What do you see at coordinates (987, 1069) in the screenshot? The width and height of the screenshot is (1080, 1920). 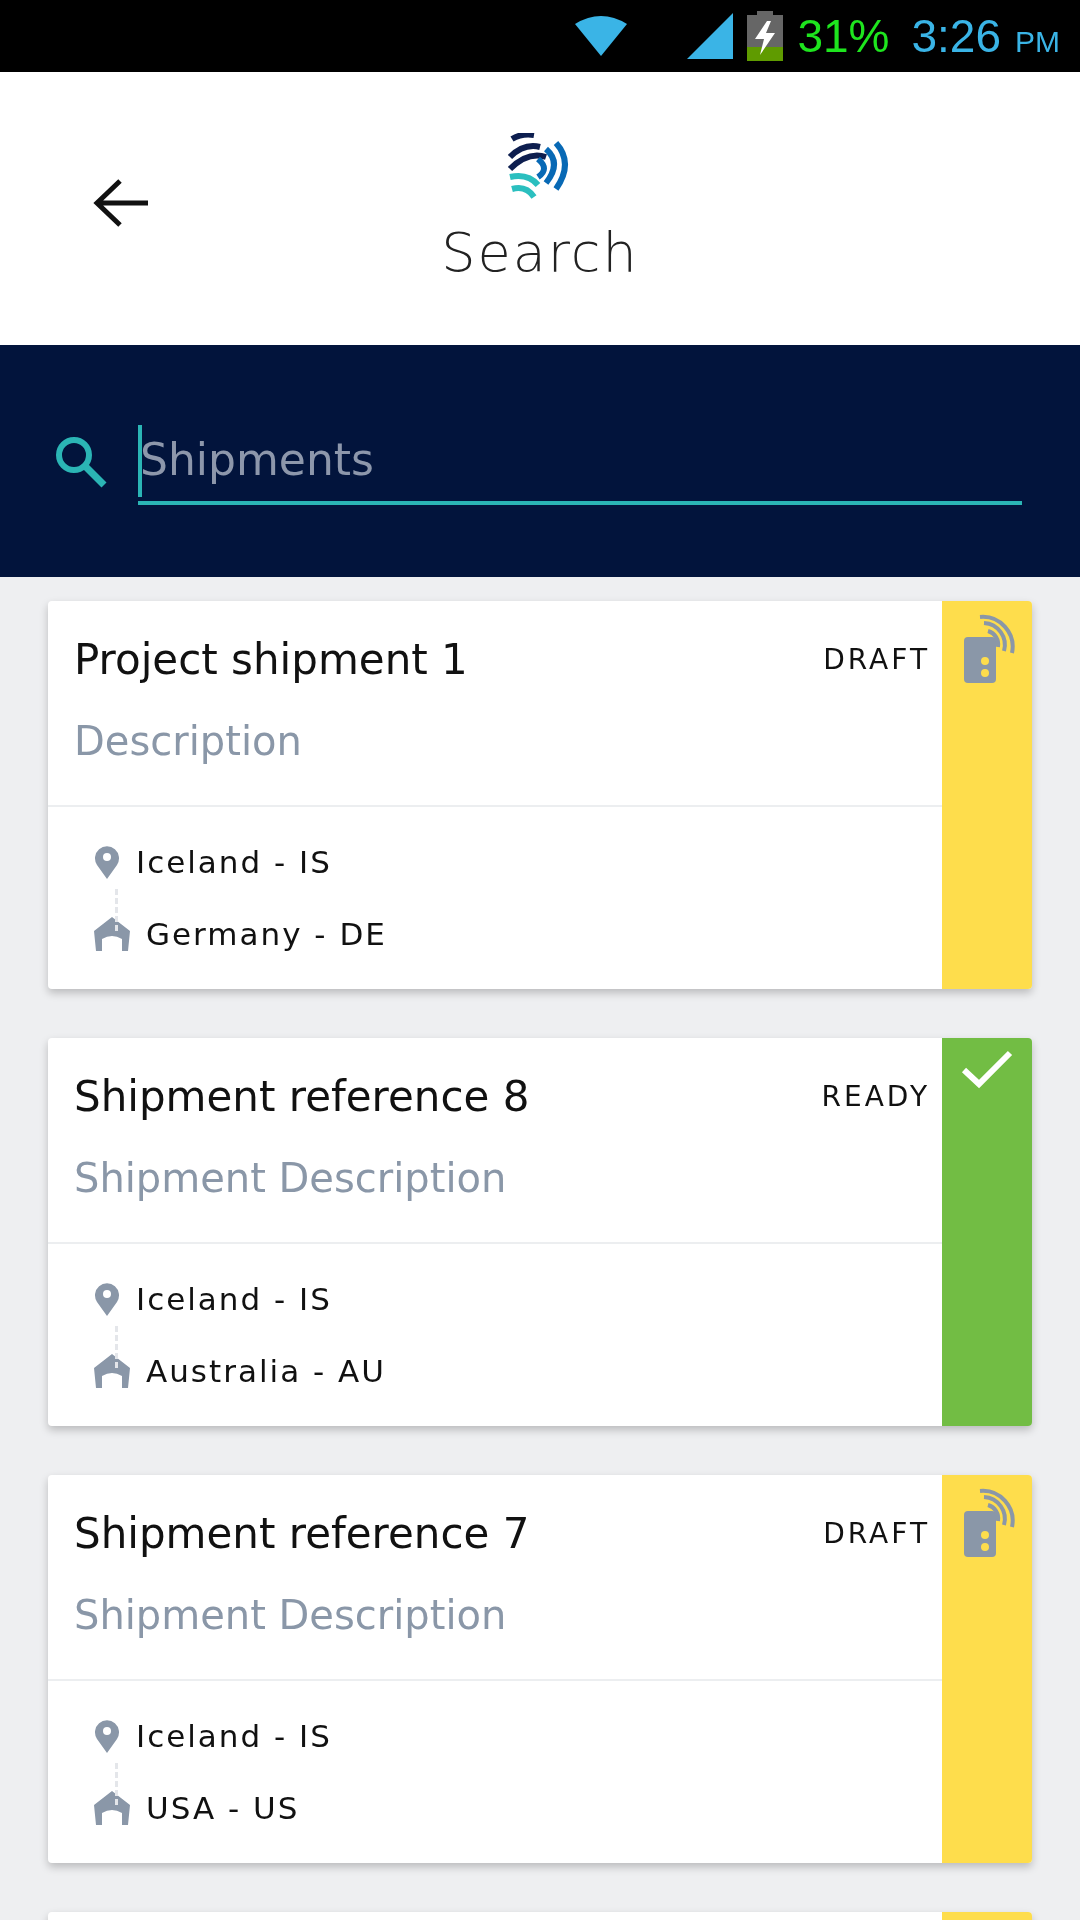 I see `check-icon` at bounding box center [987, 1069].